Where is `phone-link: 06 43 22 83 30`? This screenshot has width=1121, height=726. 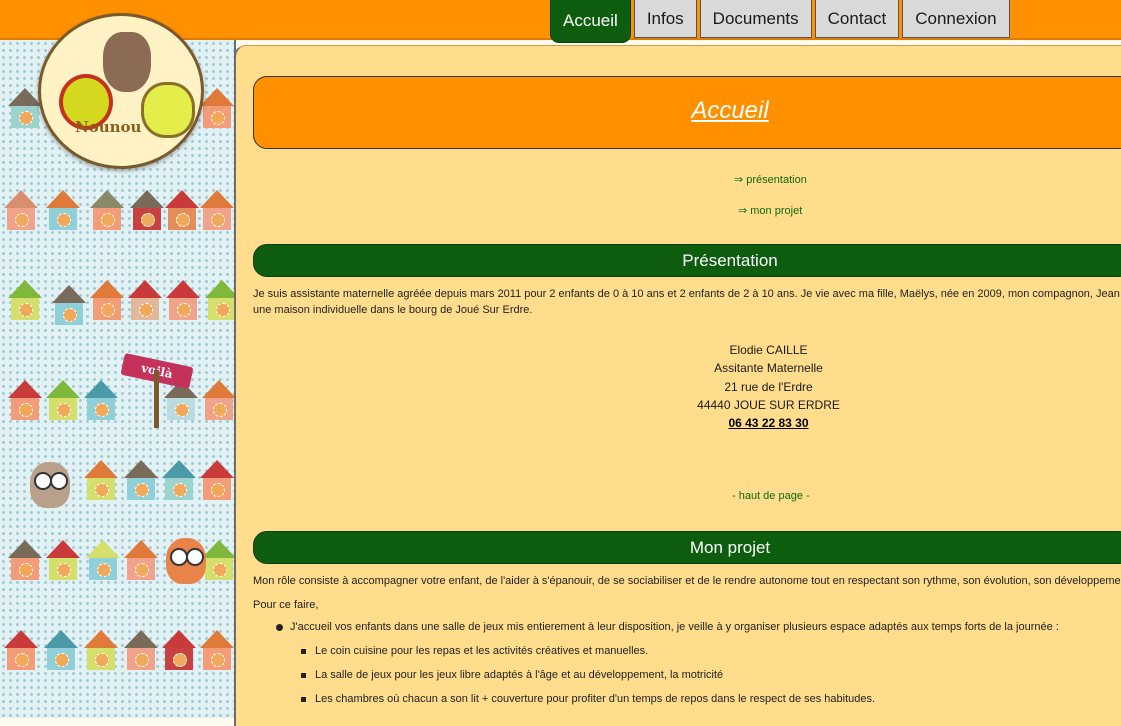 phone-link: 06 43 22 83 30 is located at coordinates (768, 423).